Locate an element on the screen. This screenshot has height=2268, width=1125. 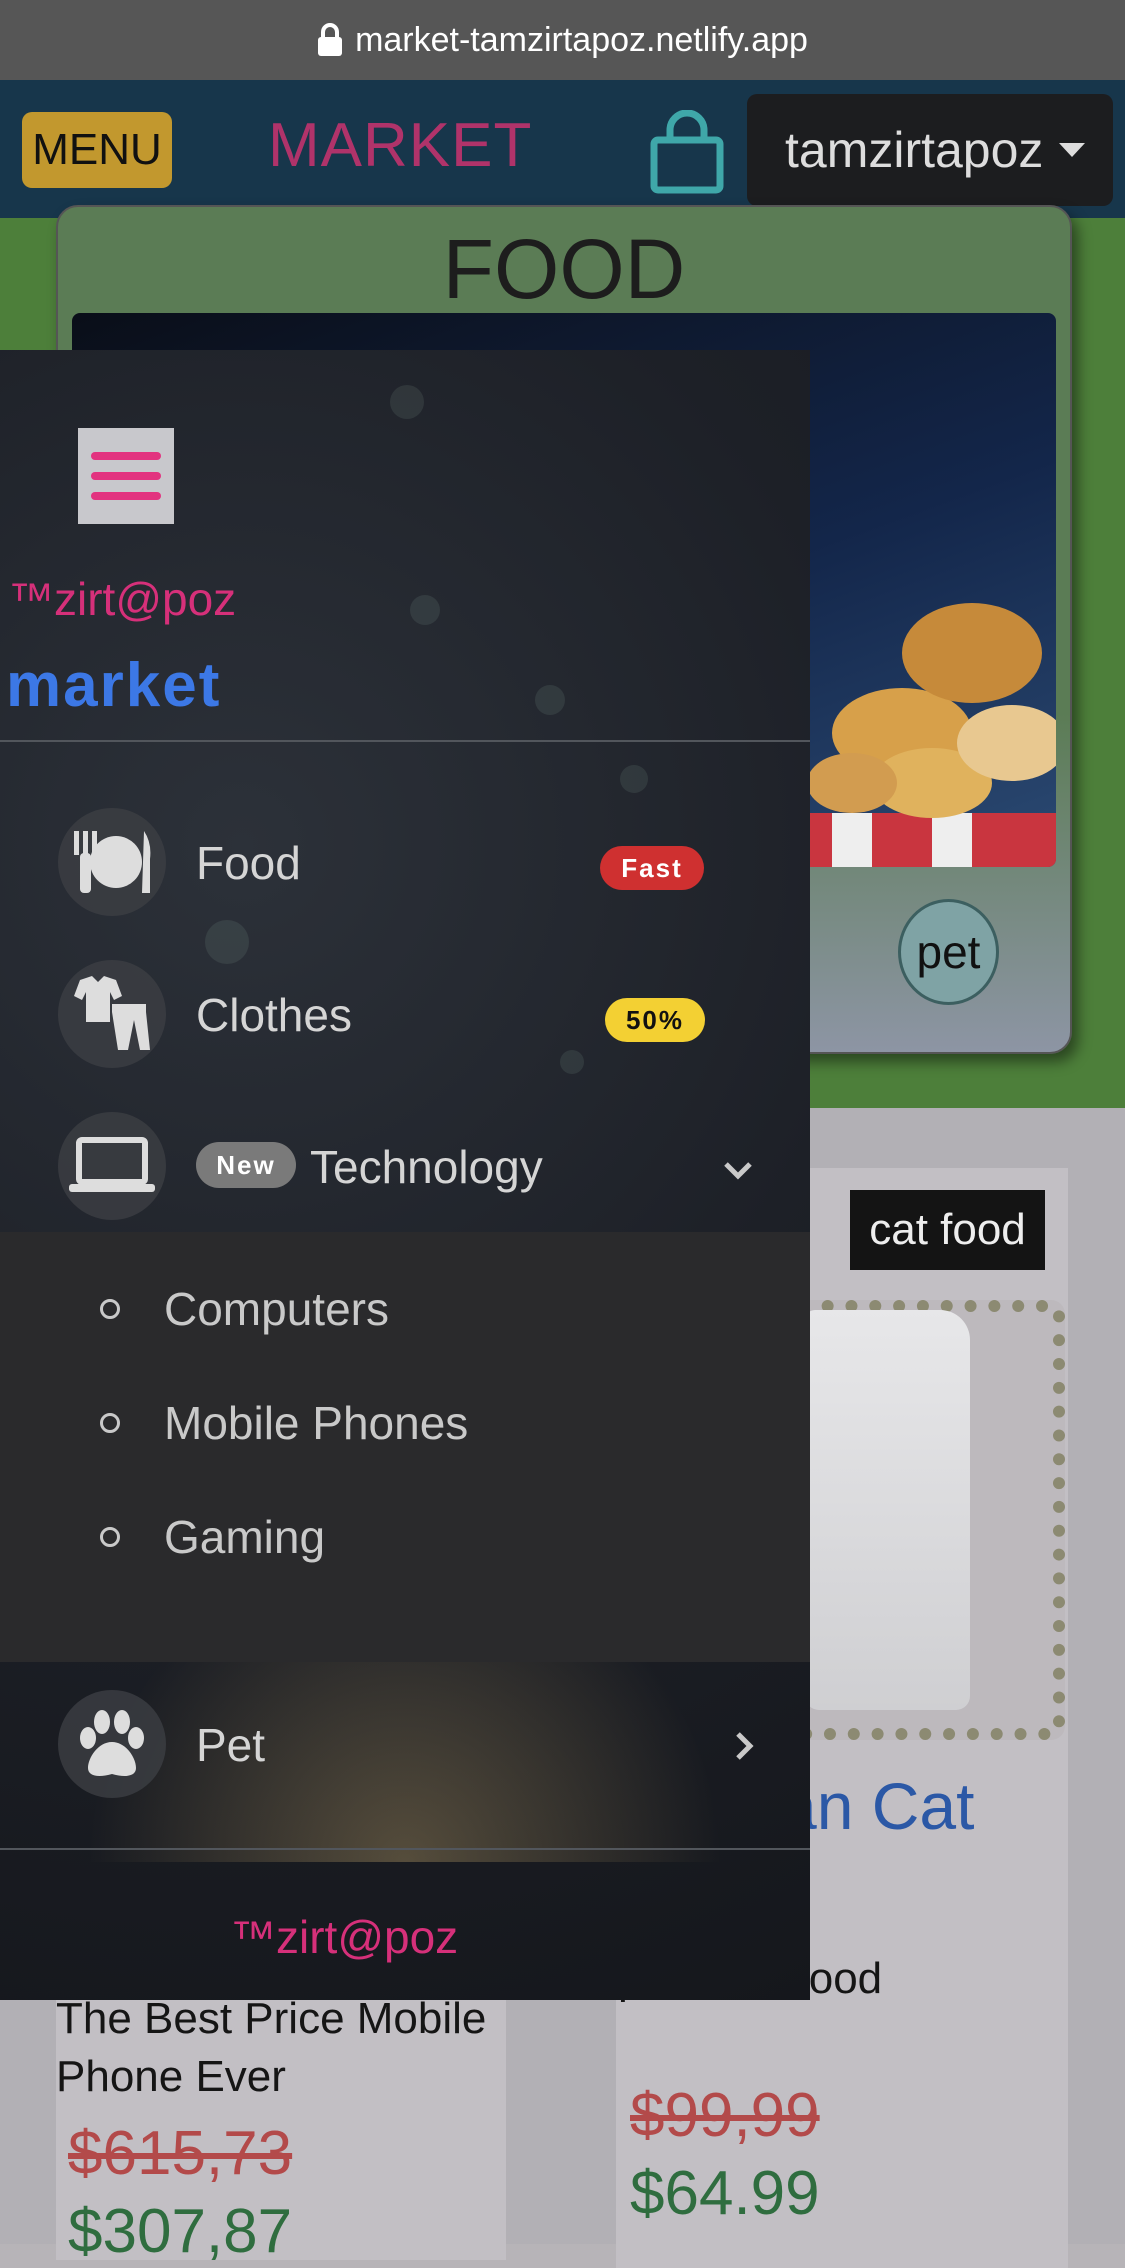
submenu-item-mobile-phones: Mobile Phones is located at coordinates (284, 1423).